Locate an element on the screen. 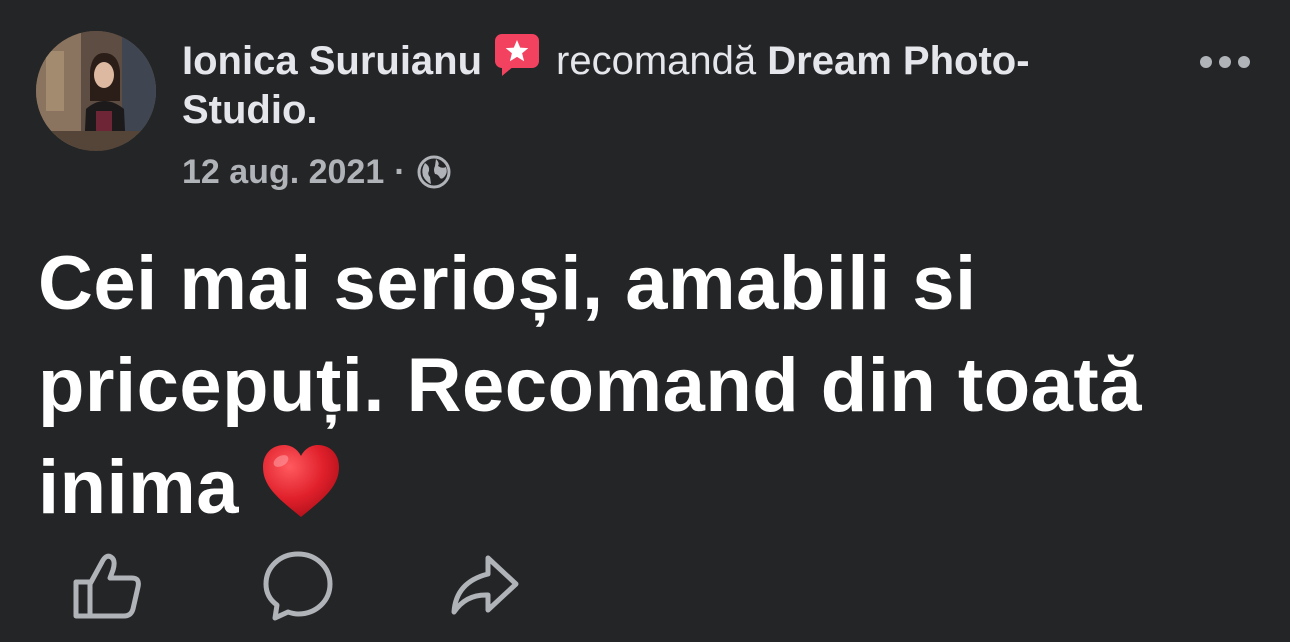 This screenshot has height=642, width=1290. post-meta: 12 aug. 2021 · is located at coordinates (317, 172).